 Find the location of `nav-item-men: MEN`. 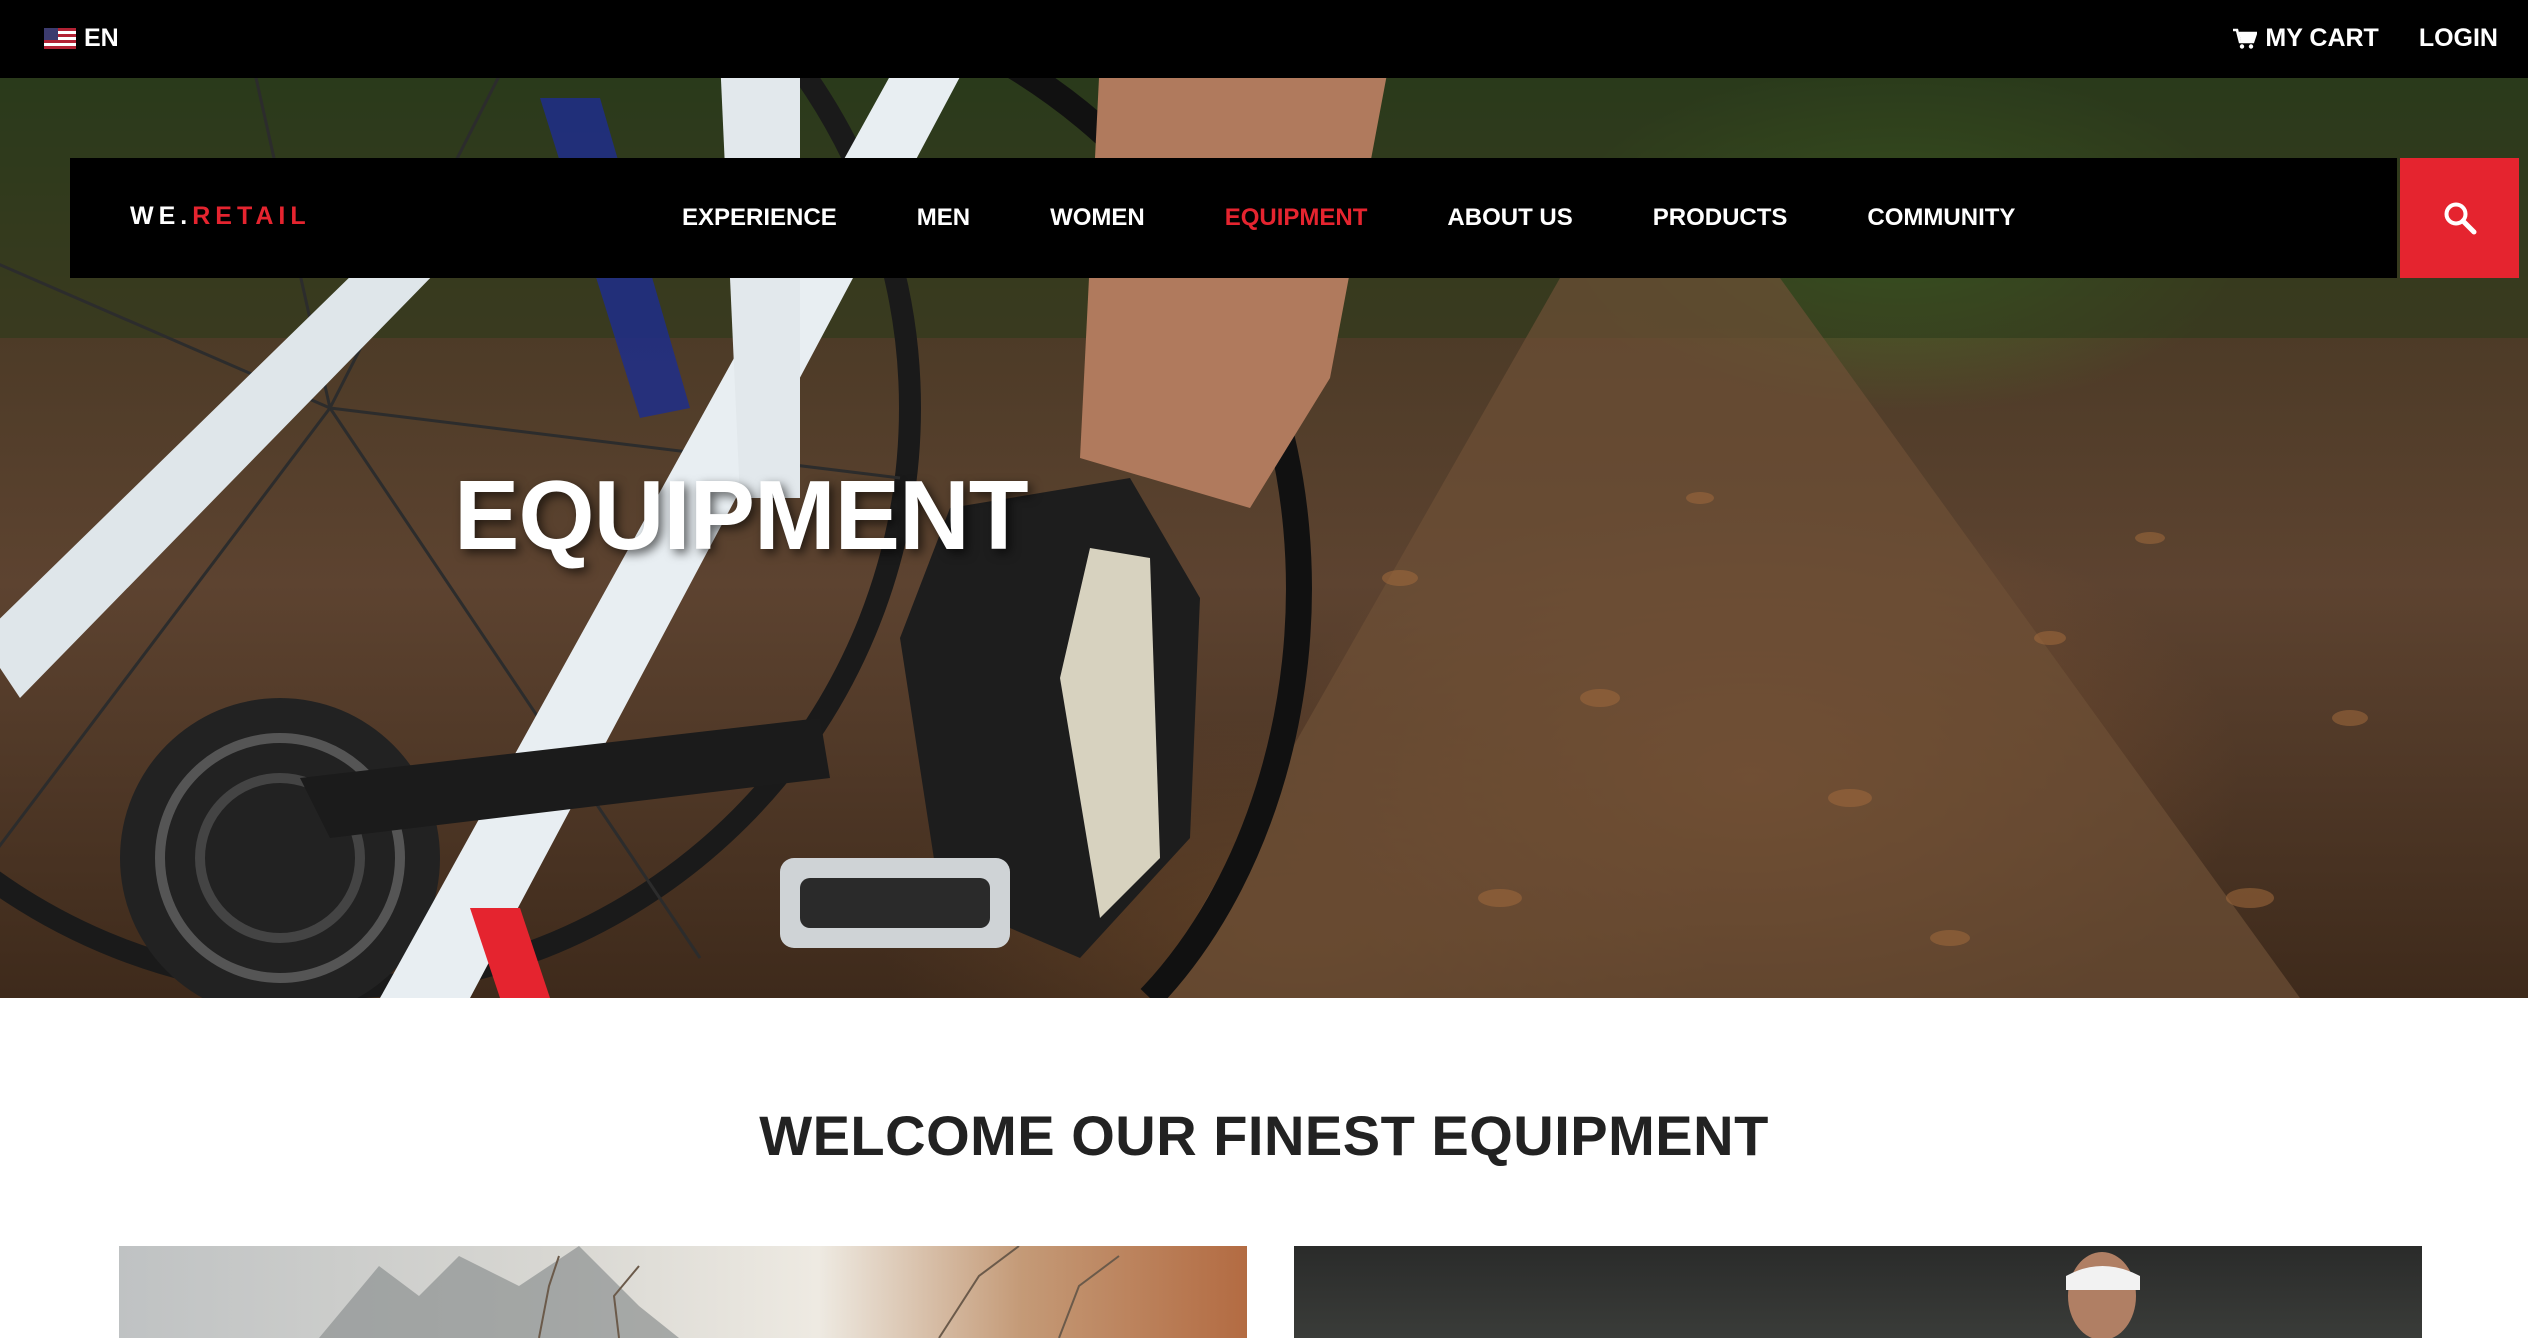

nav-item-men: MEN is located at coordinates (943, 218).